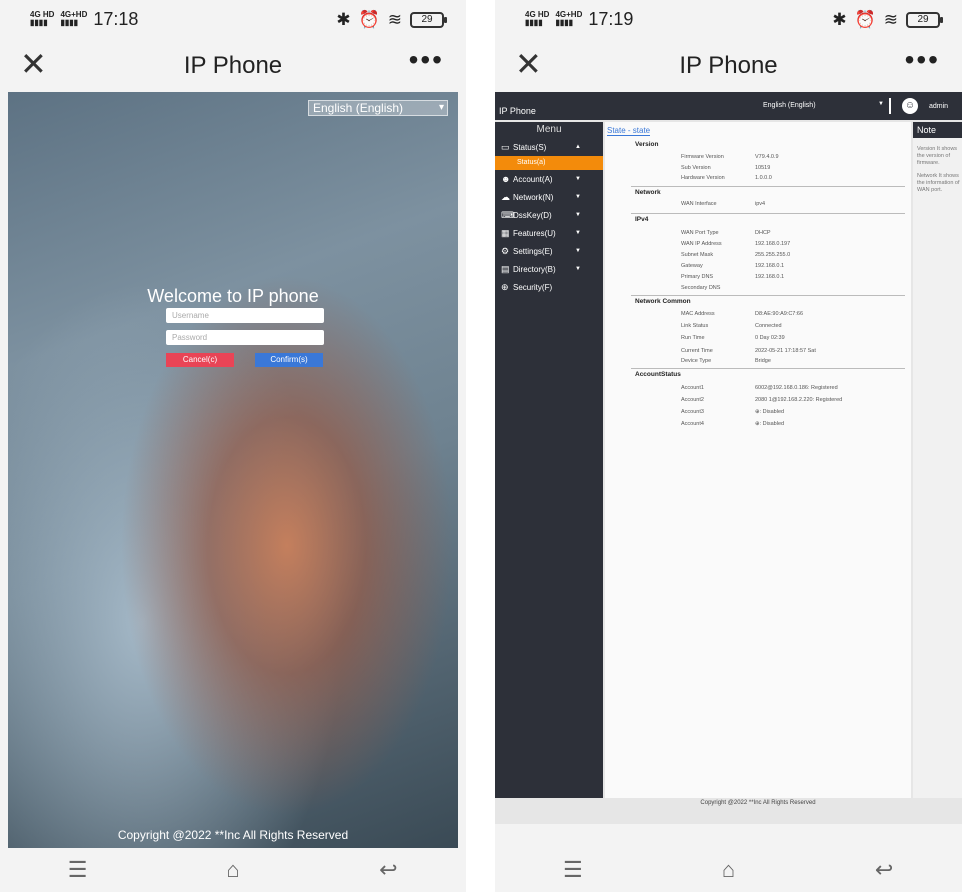 The height and width of the screenshot is (892, 962). Describe the element at coordinates (642, 219) in the screenshot. I see `section-title-ipv4: IPv4` at that location.